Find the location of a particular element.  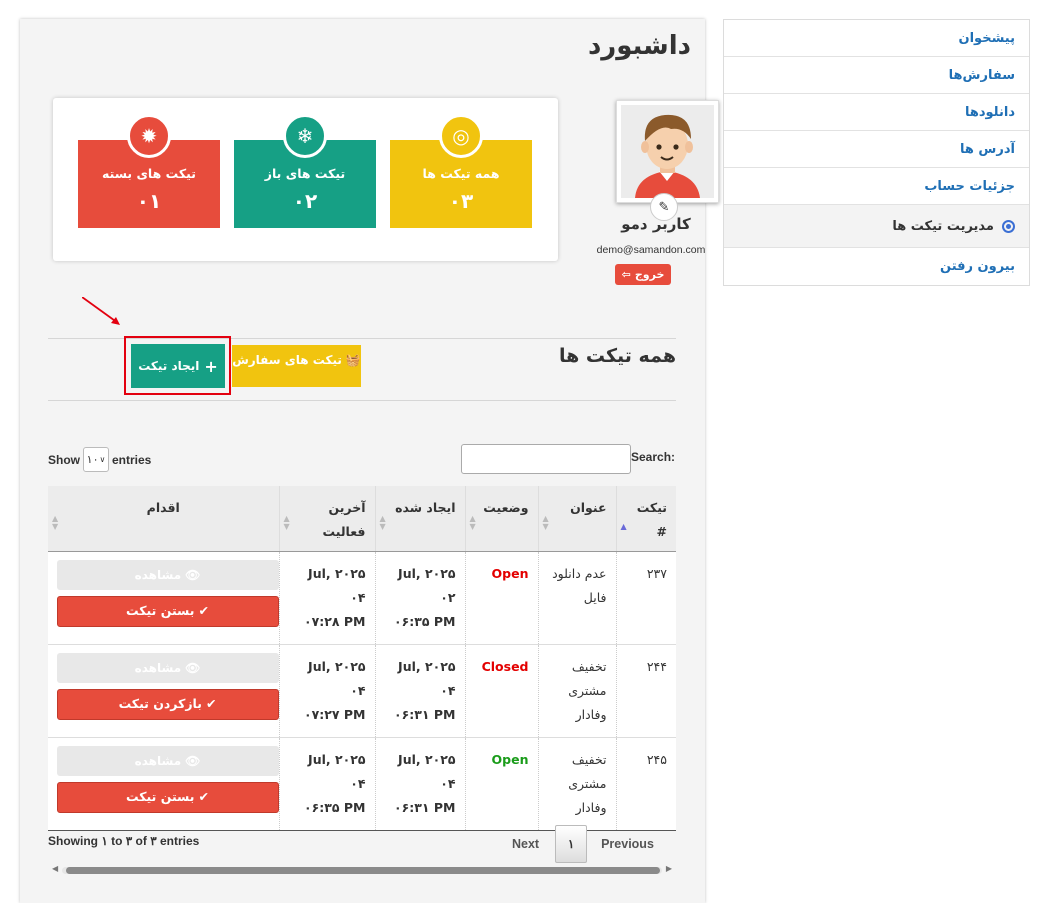

plus-icon: + is located at coordinates (211, 366).